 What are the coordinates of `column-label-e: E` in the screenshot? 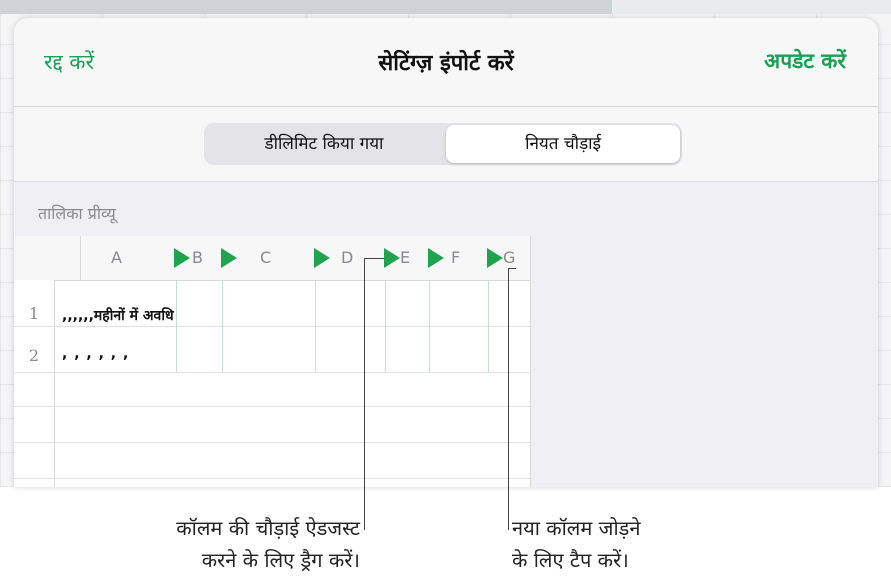 It's located at (405, 257).